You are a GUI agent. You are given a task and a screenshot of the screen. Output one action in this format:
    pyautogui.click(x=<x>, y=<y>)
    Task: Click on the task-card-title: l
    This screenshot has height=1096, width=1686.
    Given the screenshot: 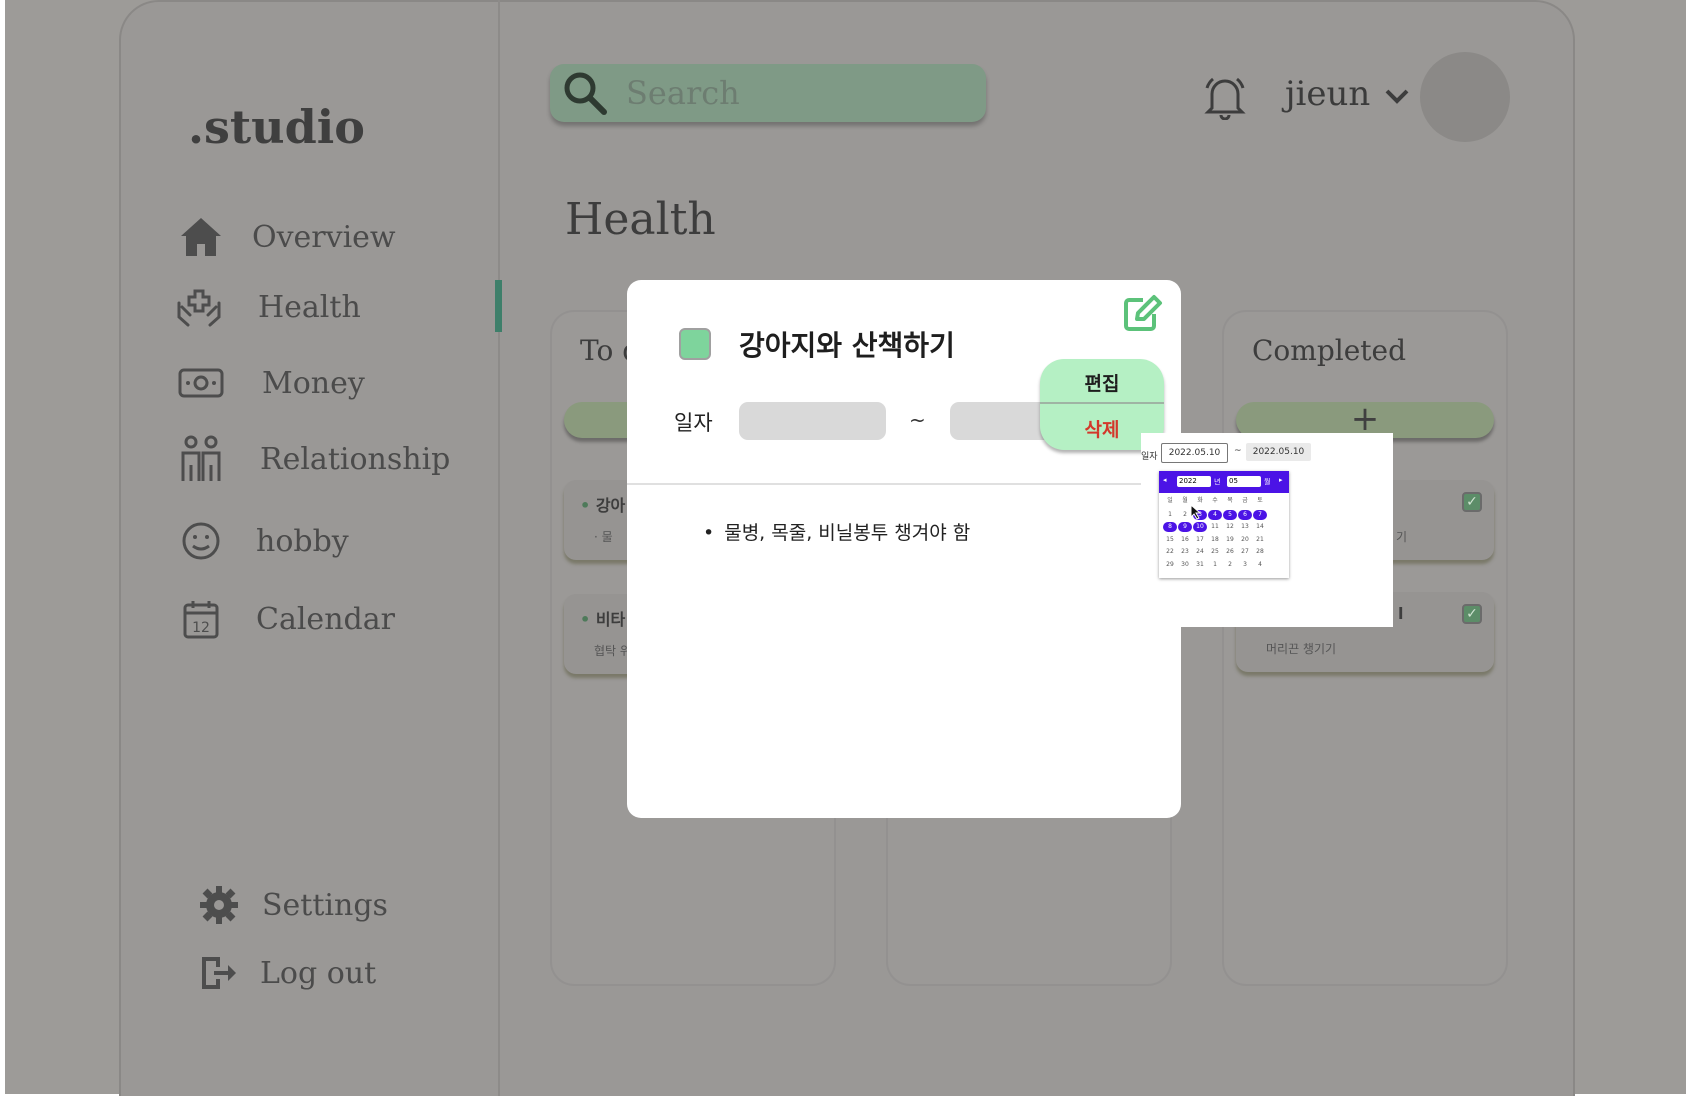 What is the action you would take?
    pyautogui.click(x=1401, y=613)
    